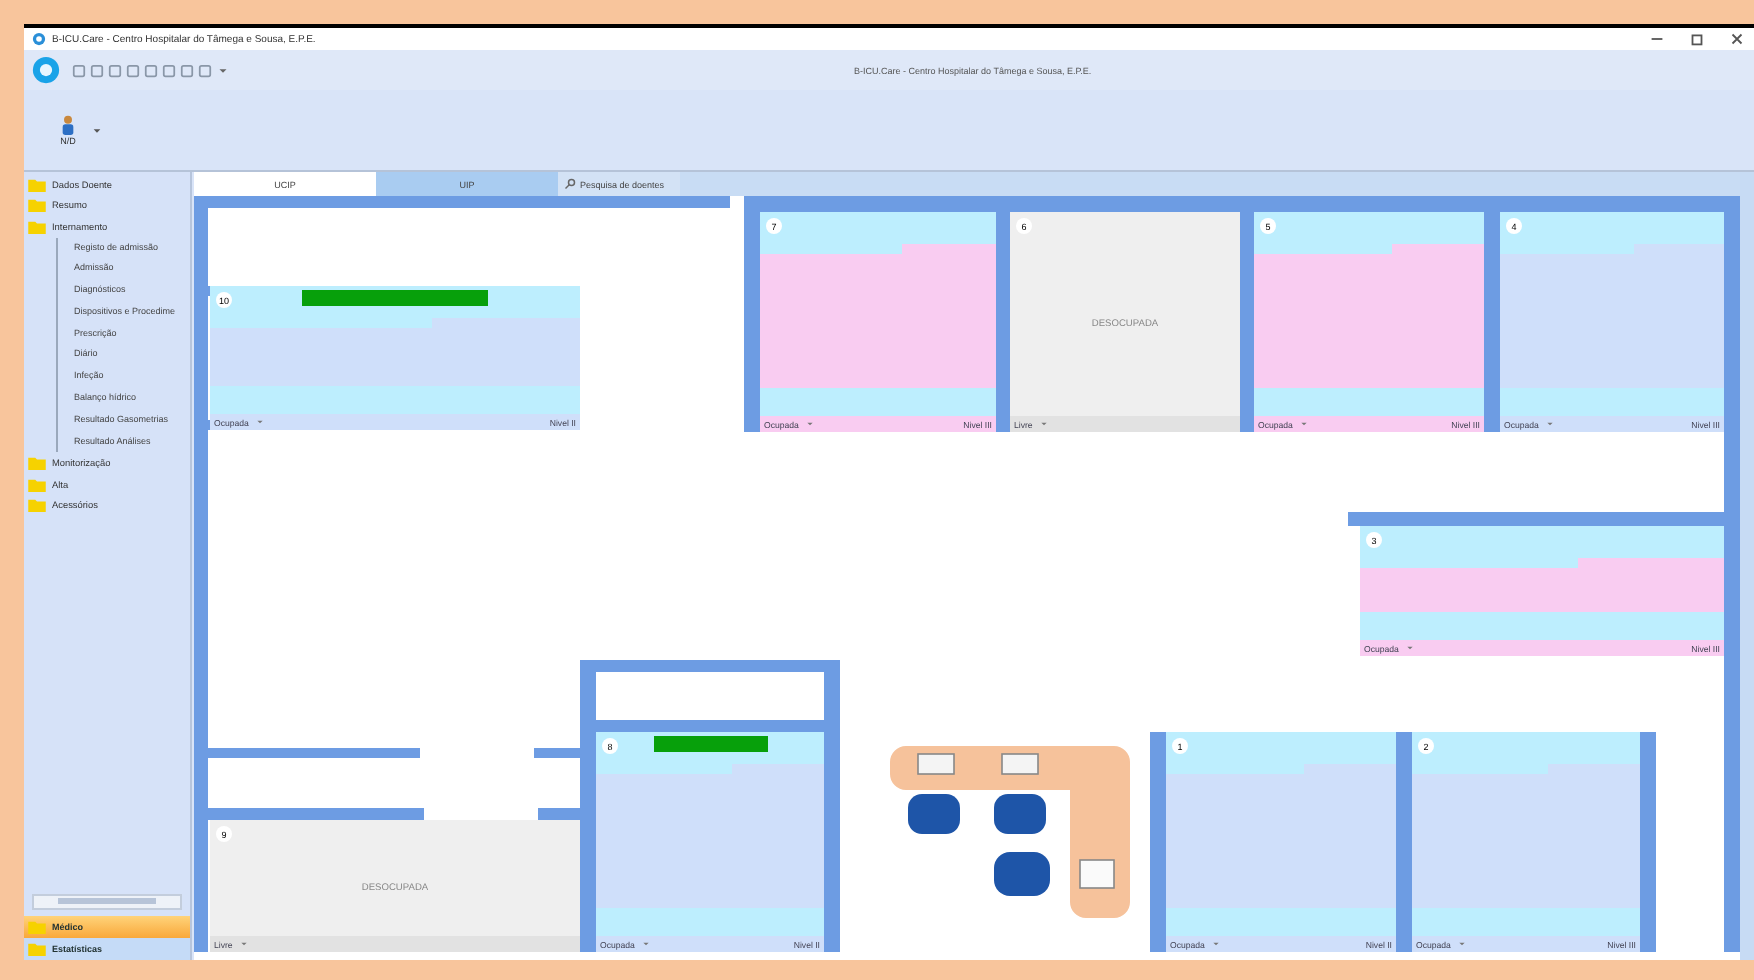 This screenshot has width=1754, height=980. I want to click on user-icon, so click(68, 125).